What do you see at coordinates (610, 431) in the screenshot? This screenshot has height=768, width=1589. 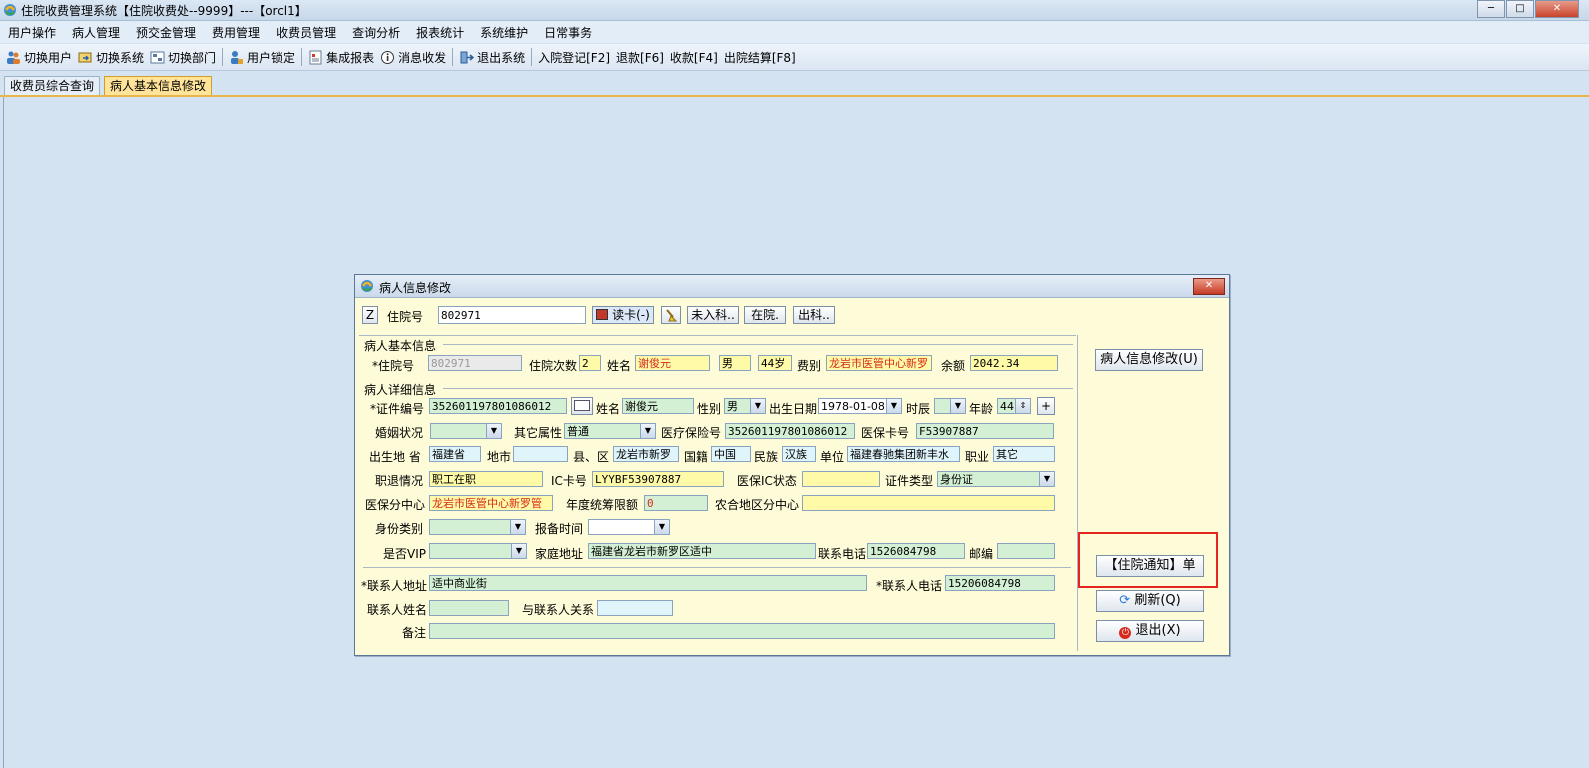 I see `other-attr-select: 普通 ▼` at bounding box center [610, 431].